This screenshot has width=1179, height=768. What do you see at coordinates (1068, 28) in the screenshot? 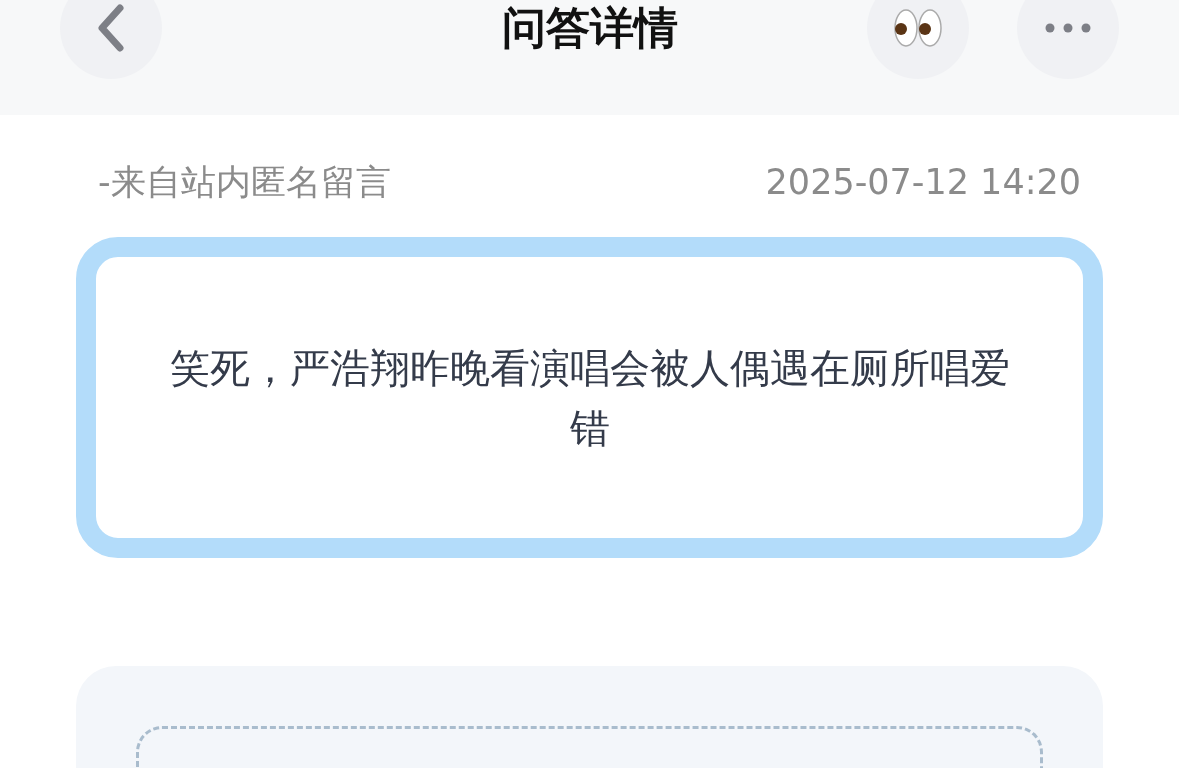
I see `more-icon` at bounding box center [1068, 28].